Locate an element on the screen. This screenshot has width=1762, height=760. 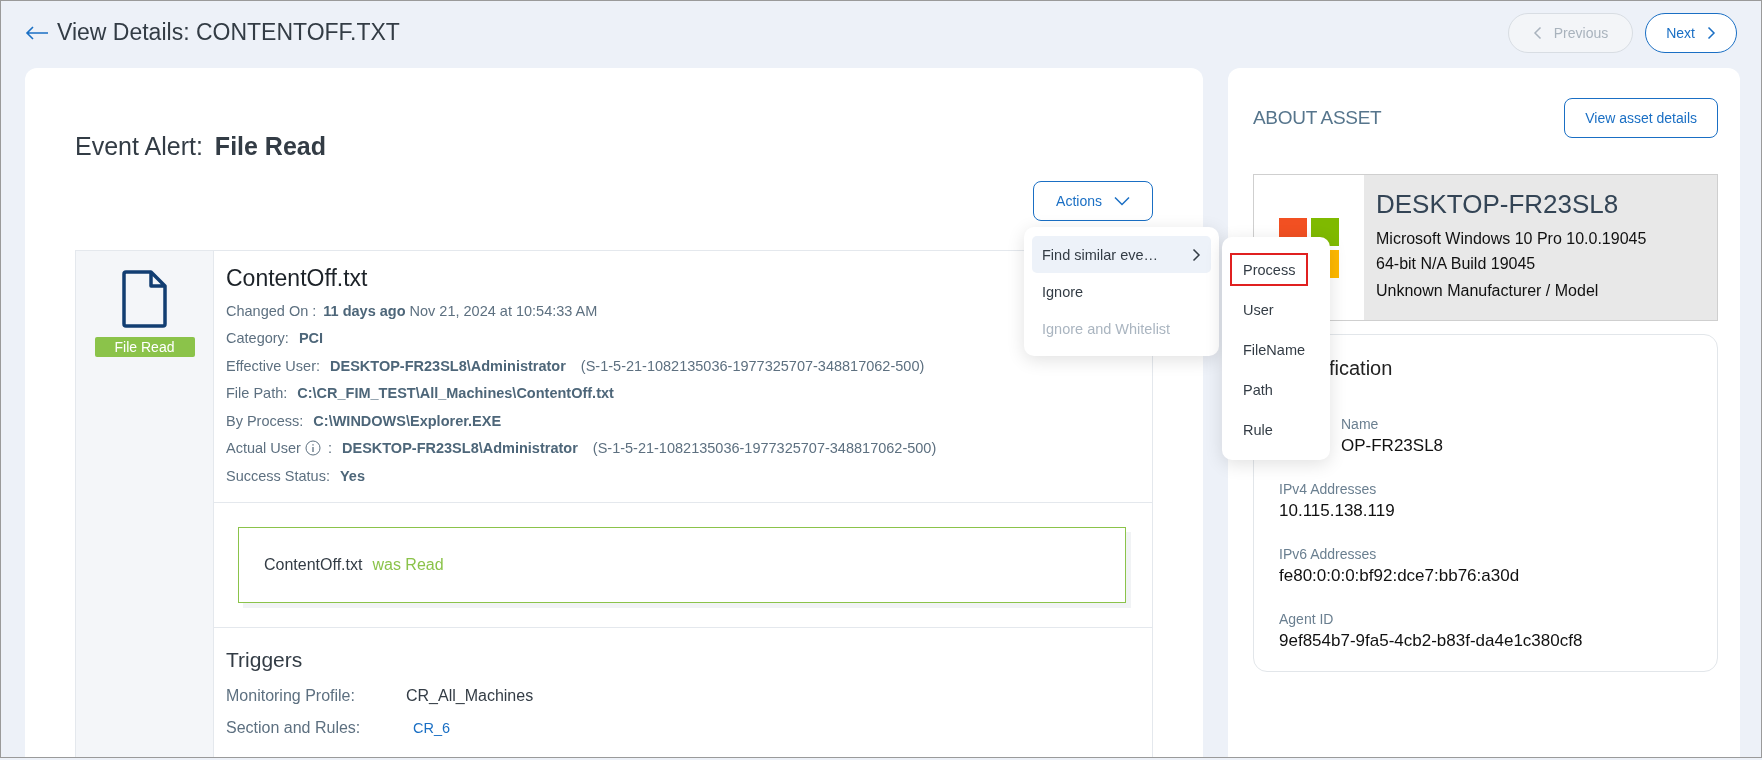
menu-item: Path is located at coordinates (1258, 389).